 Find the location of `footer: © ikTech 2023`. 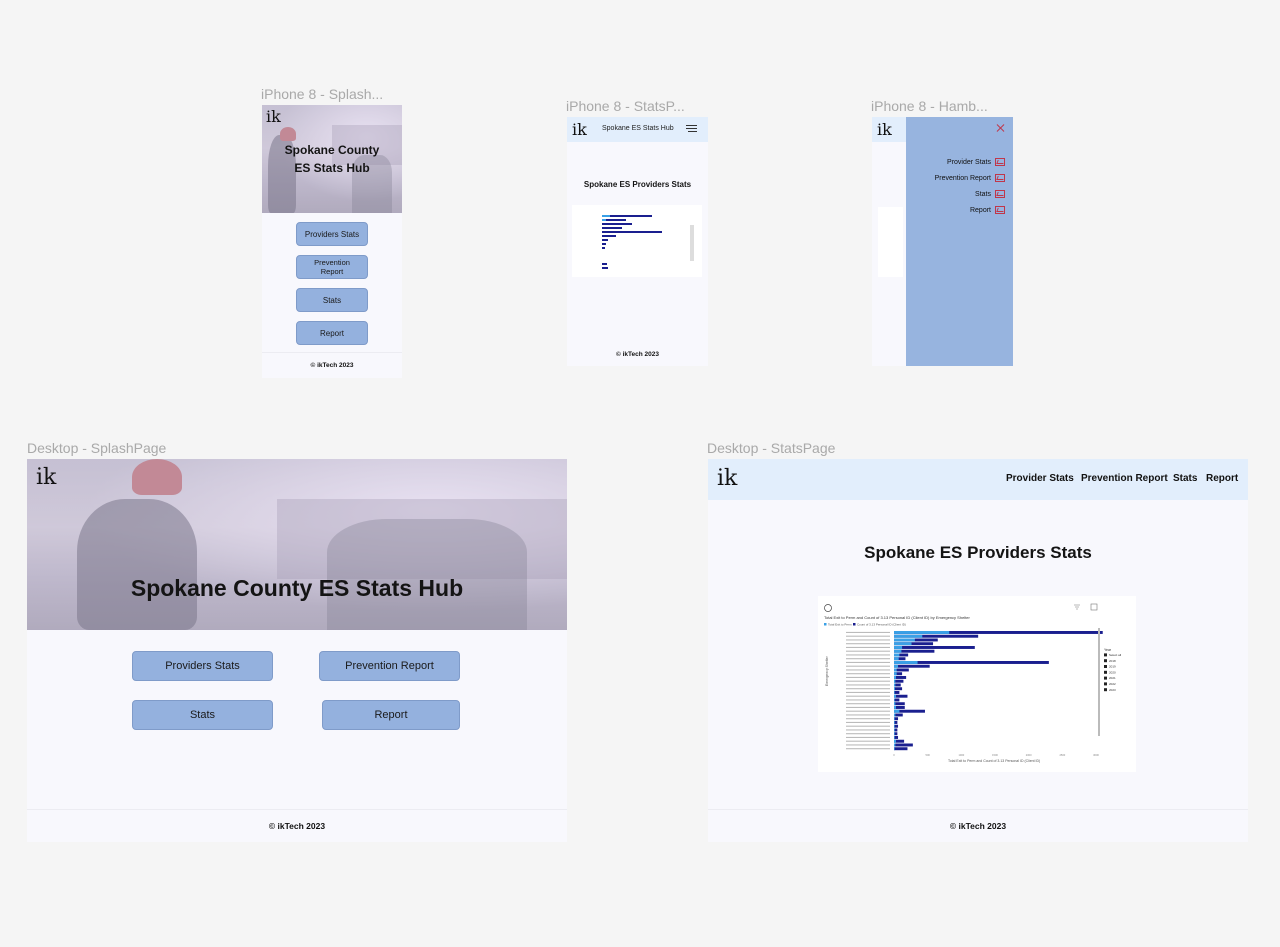

footer: © ikTech 2023 is located at coordinates (332, 365).